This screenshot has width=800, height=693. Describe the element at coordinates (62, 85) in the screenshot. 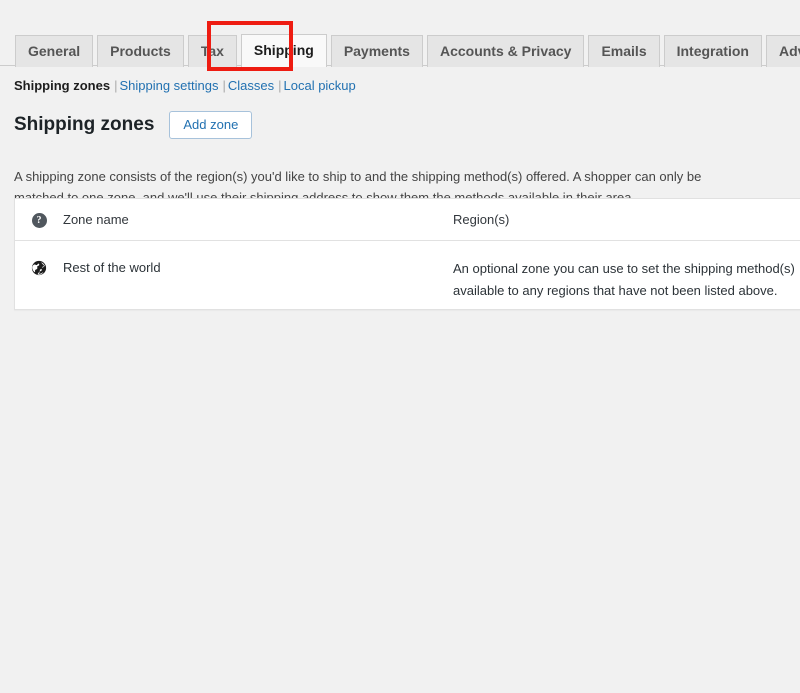

I see `subnav-item-shipping-zones: Shipping zones` at that location.